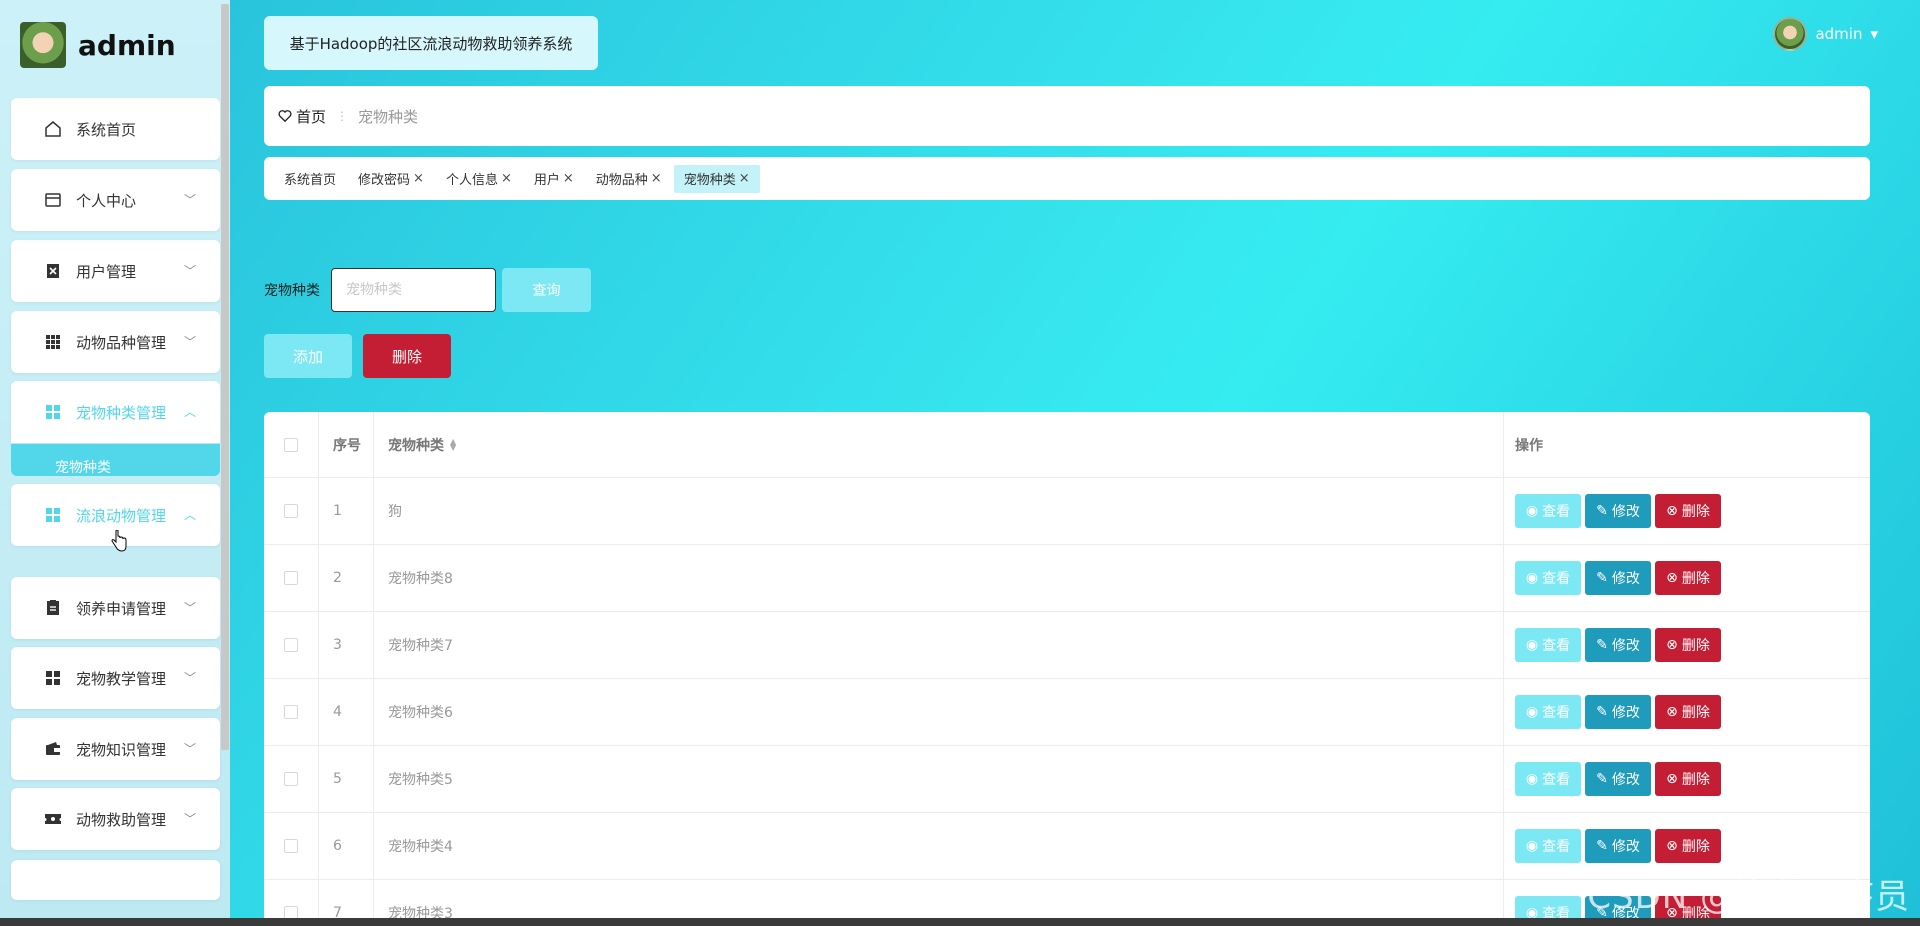 This screenshot has height=926, width=1920. Describe the element at coordinates (431, 43) in the screenshot. I see `system-title: 基于Hadoop的社区流浪动物救助领养系统` at that location.